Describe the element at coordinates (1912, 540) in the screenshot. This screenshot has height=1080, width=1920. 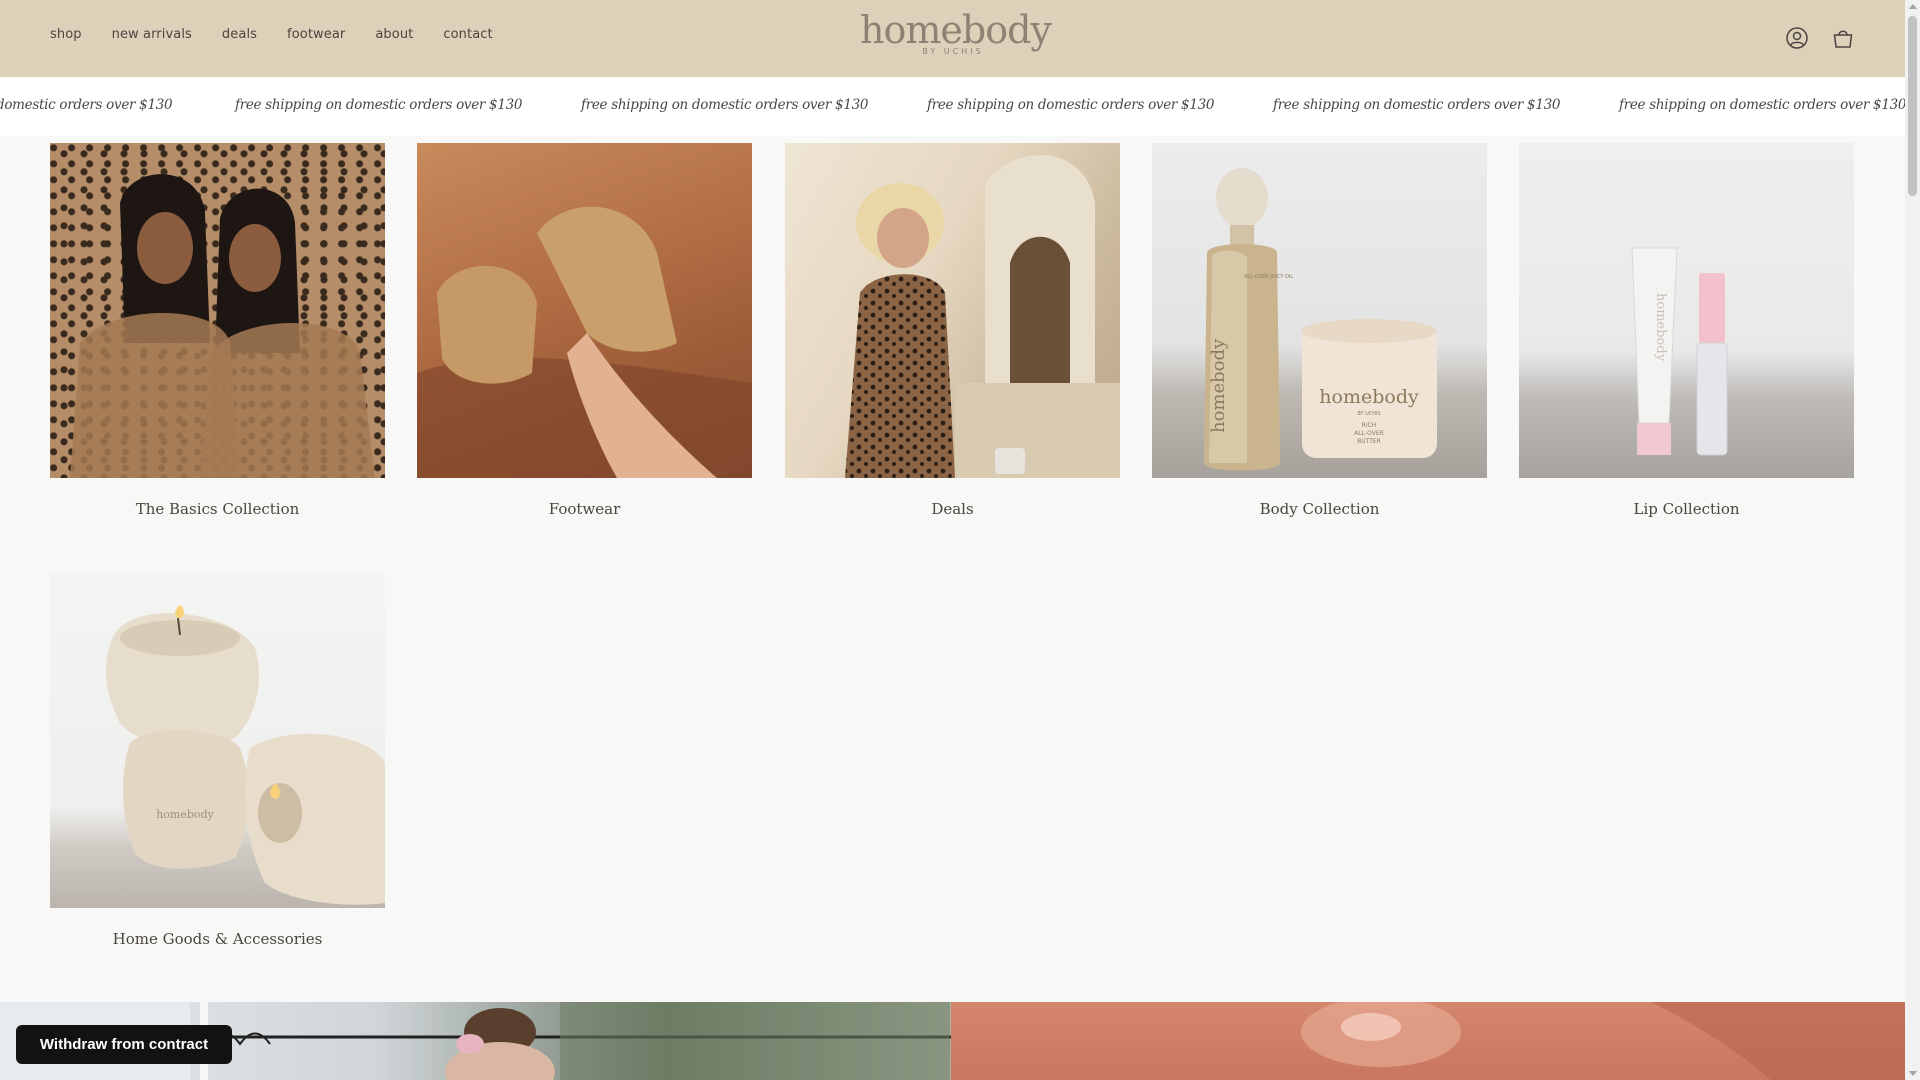
I see `page-scrollbar` at that location.